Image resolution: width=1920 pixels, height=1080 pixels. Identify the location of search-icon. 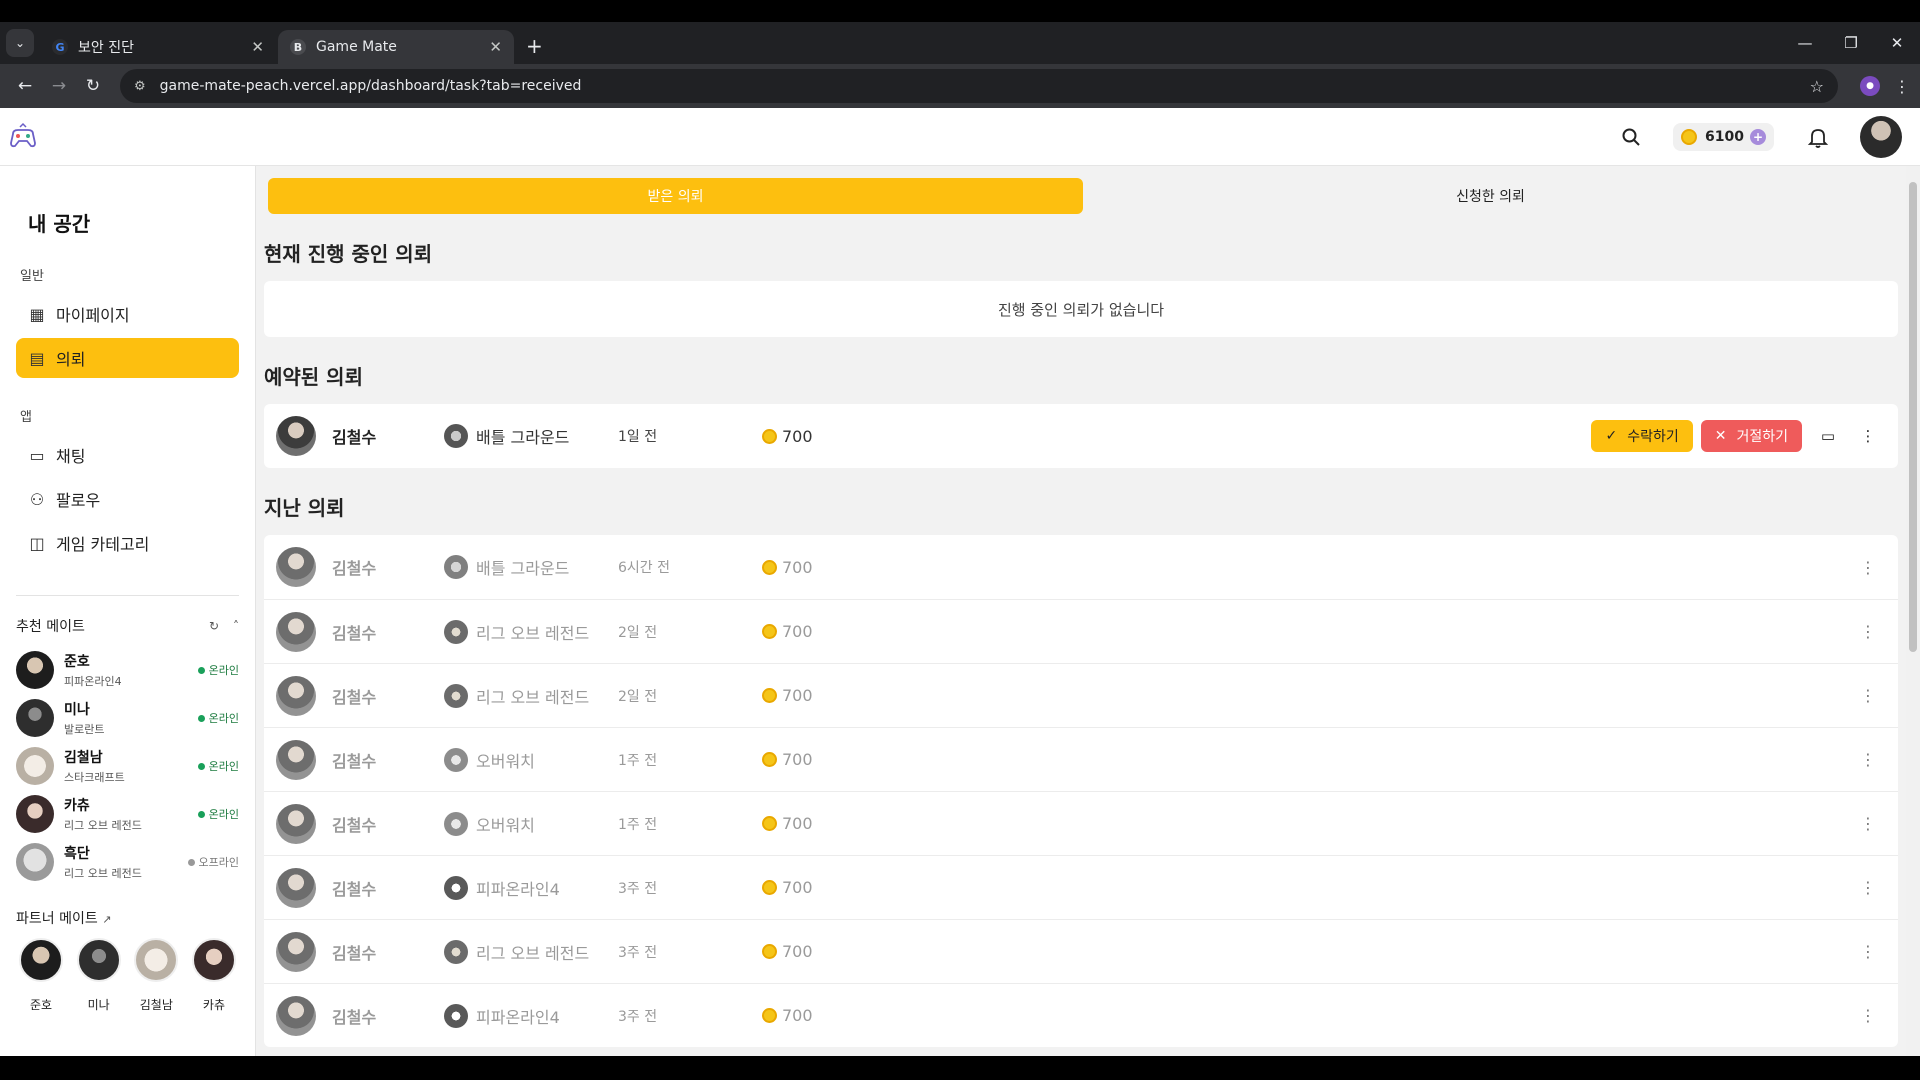
(1631, 137).